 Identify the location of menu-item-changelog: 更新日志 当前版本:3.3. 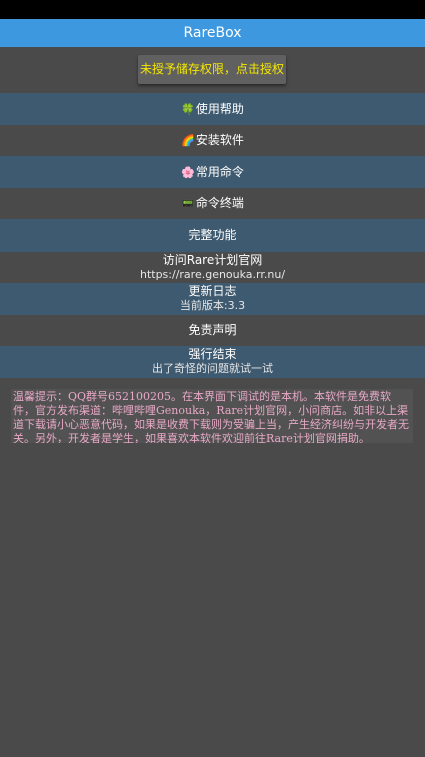
(212, 299).